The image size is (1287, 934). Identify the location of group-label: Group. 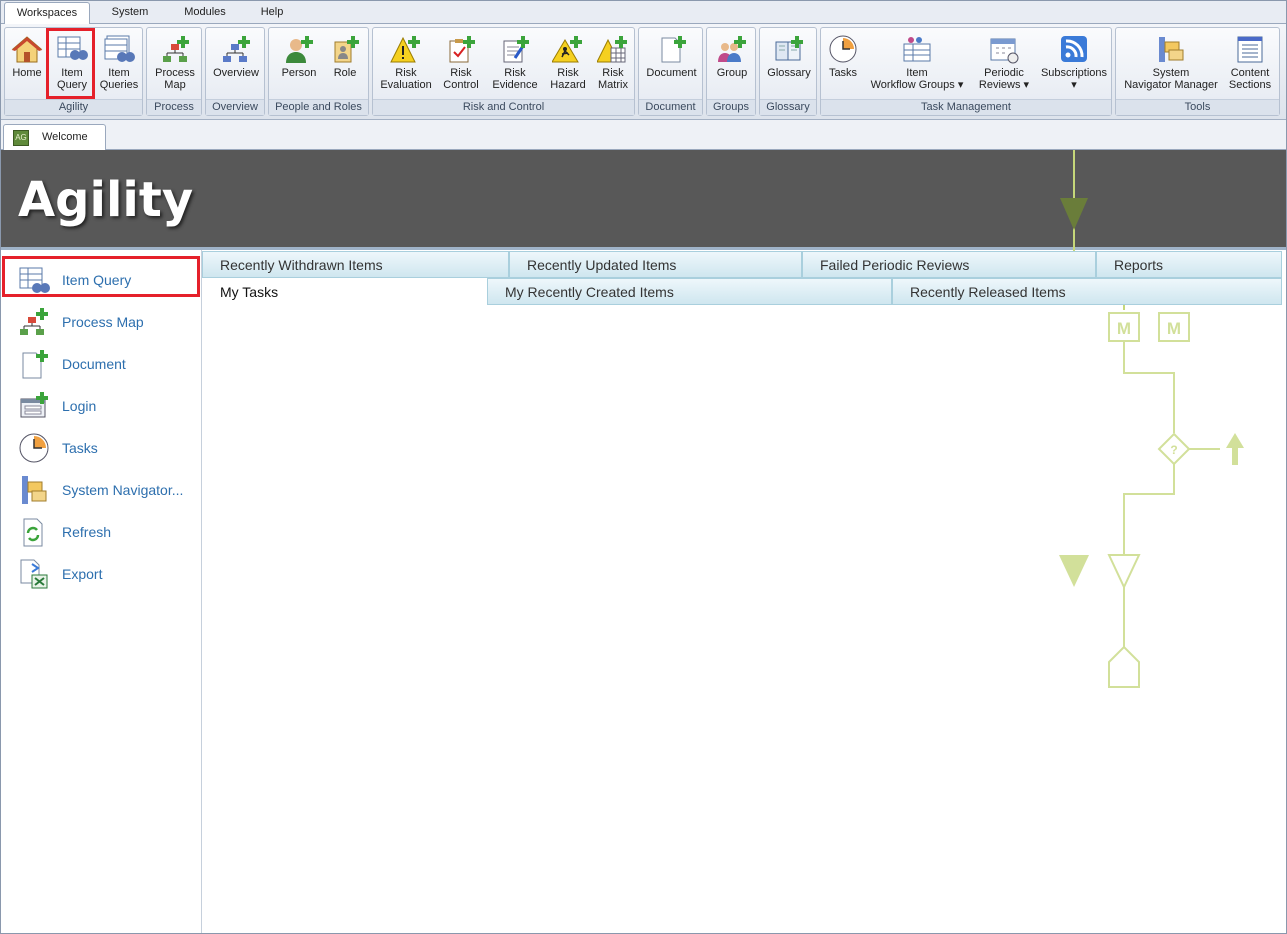
(732, 73).